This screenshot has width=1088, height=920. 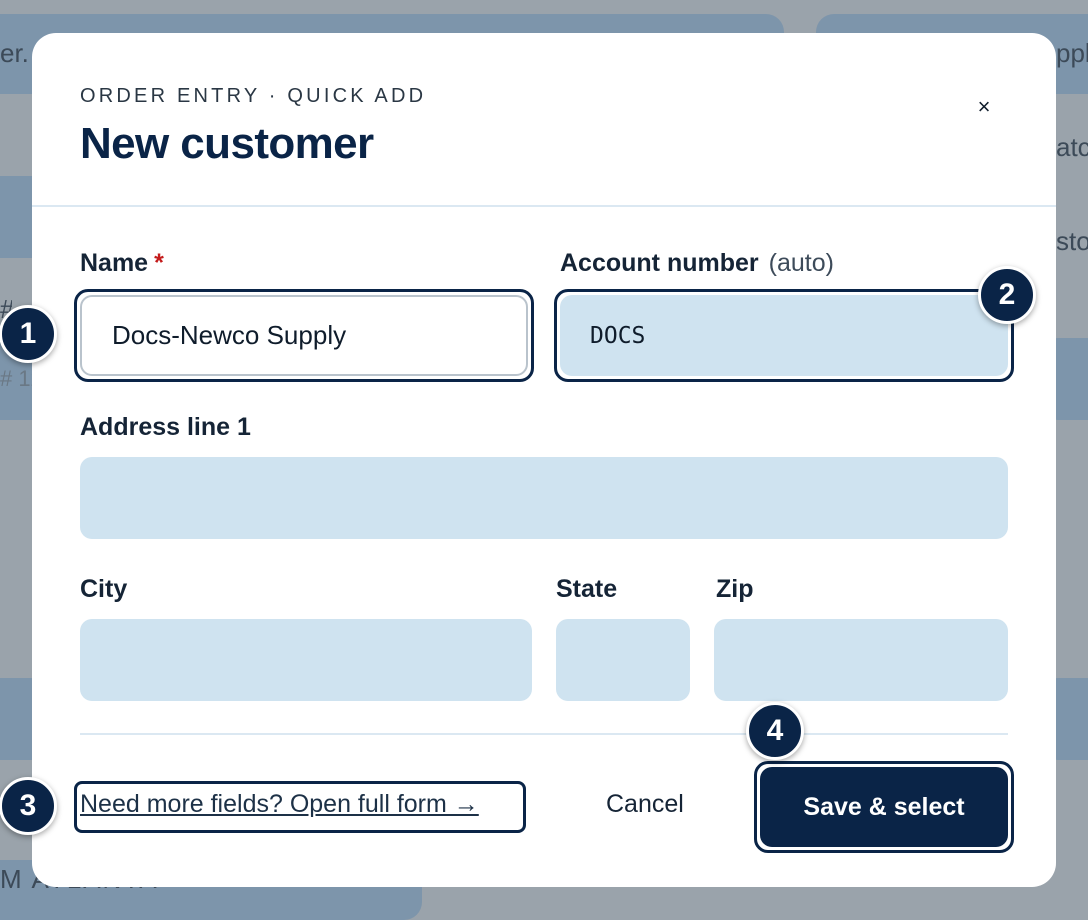 I want to click on background-text: sto, so click(x=1072, y=241).